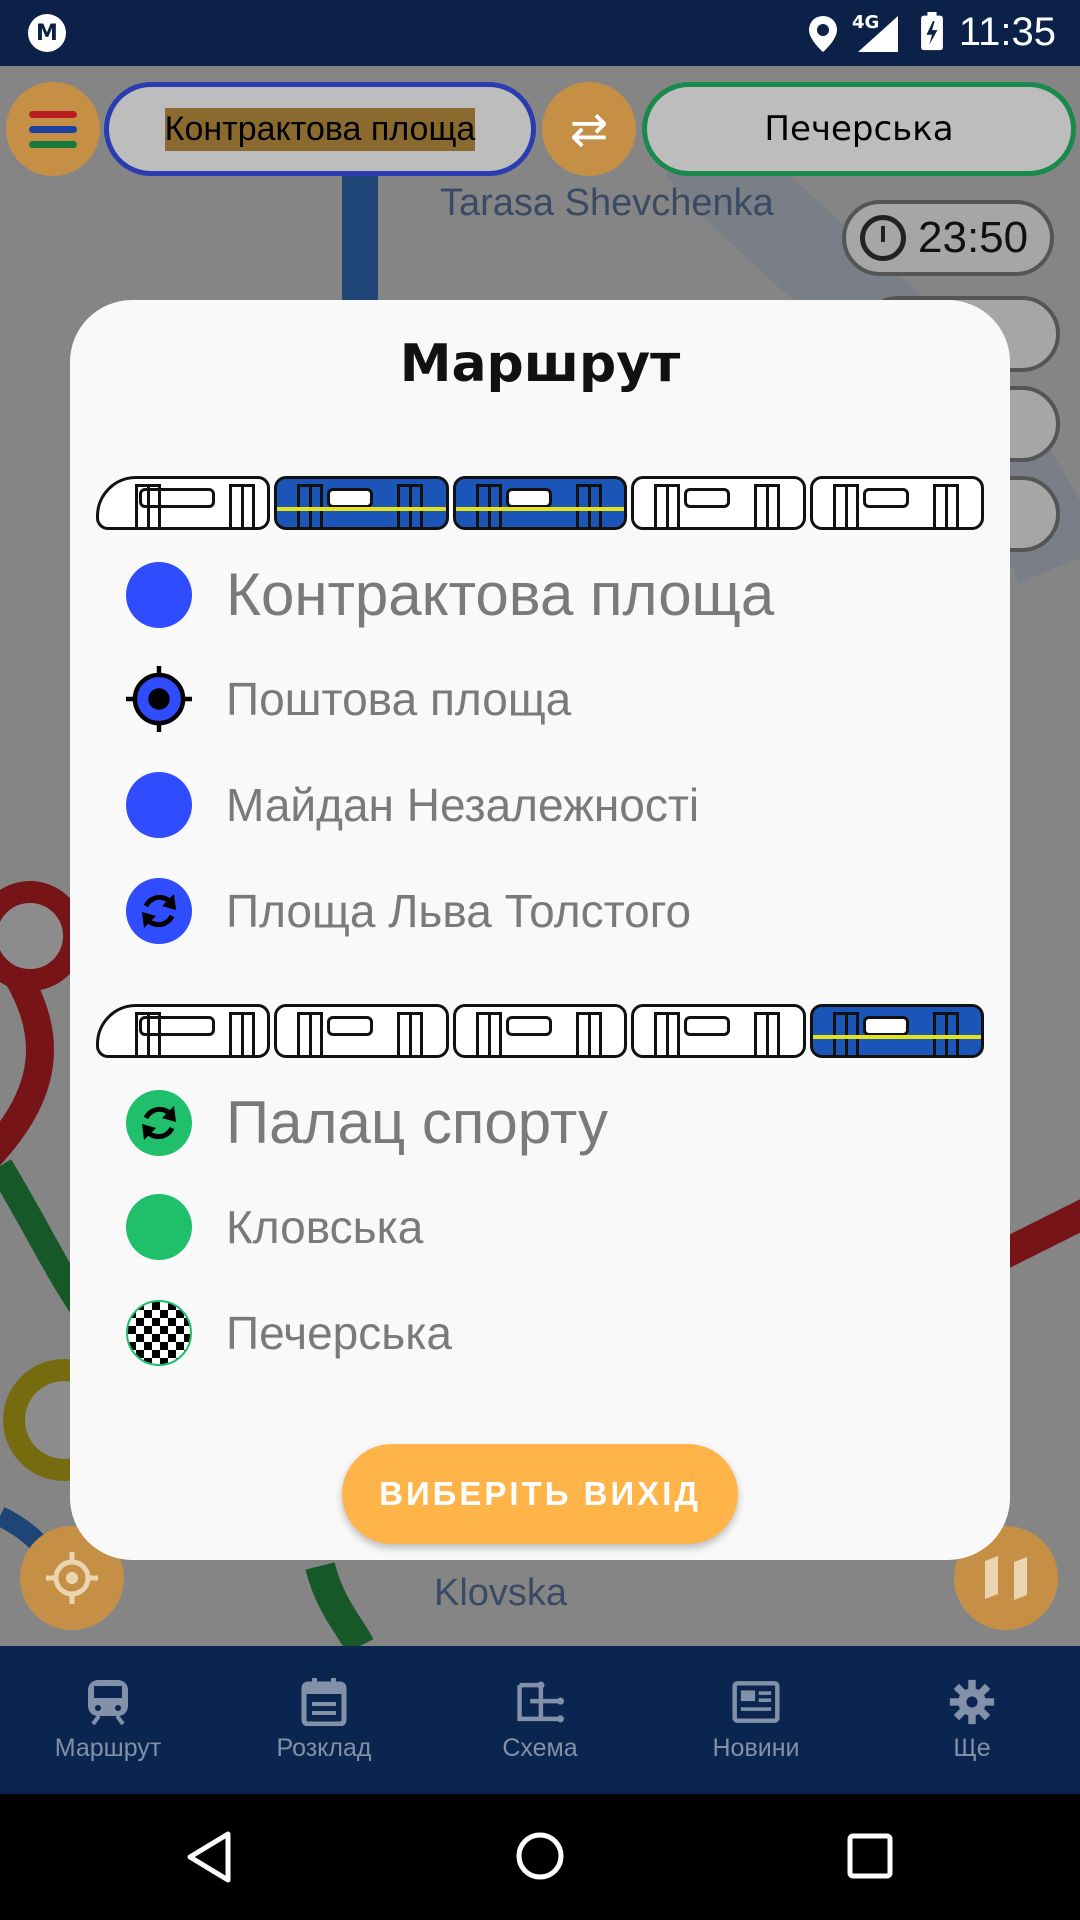 This screenshot has width=1080, height=1920. Describe the element at coordinates (47, 33) in the screenshot. I see `metro-logo-icon: M` at that location.